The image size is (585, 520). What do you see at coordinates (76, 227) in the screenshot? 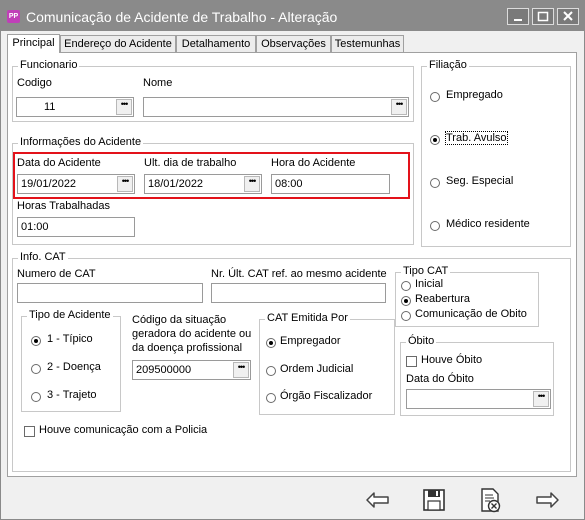
I see `horas-trabalhadas-field: 01:00` at bounding box center [76, 227].